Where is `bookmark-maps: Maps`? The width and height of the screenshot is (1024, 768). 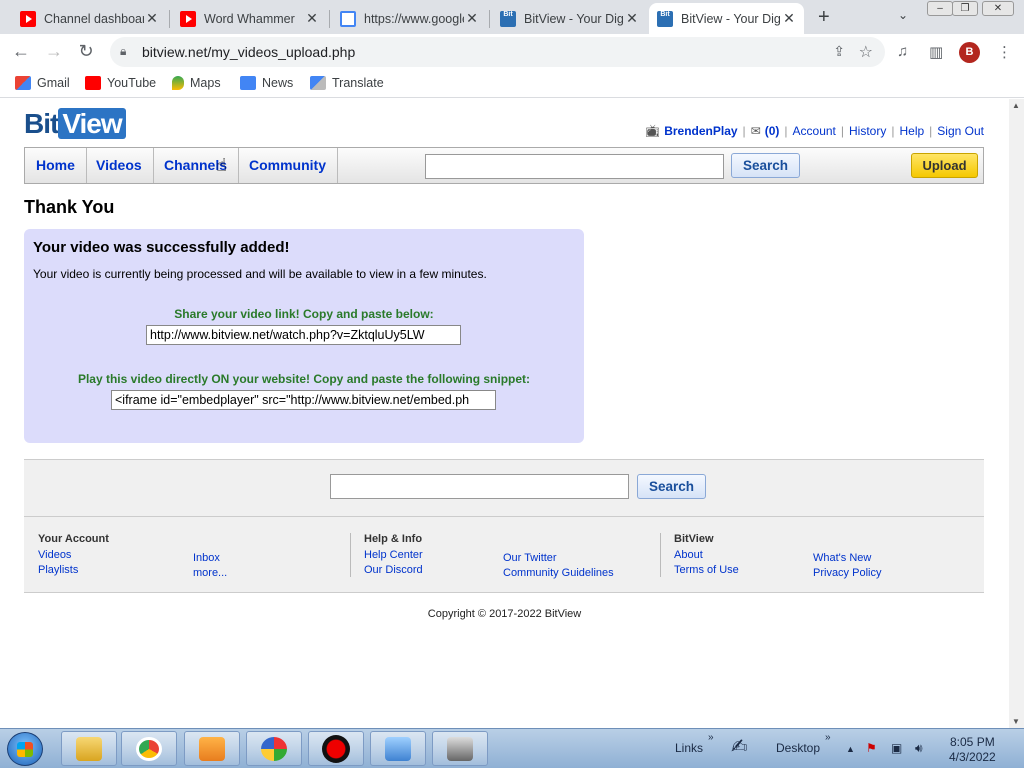 bookmark-maps: Maps is located at coordinates (196, 83).